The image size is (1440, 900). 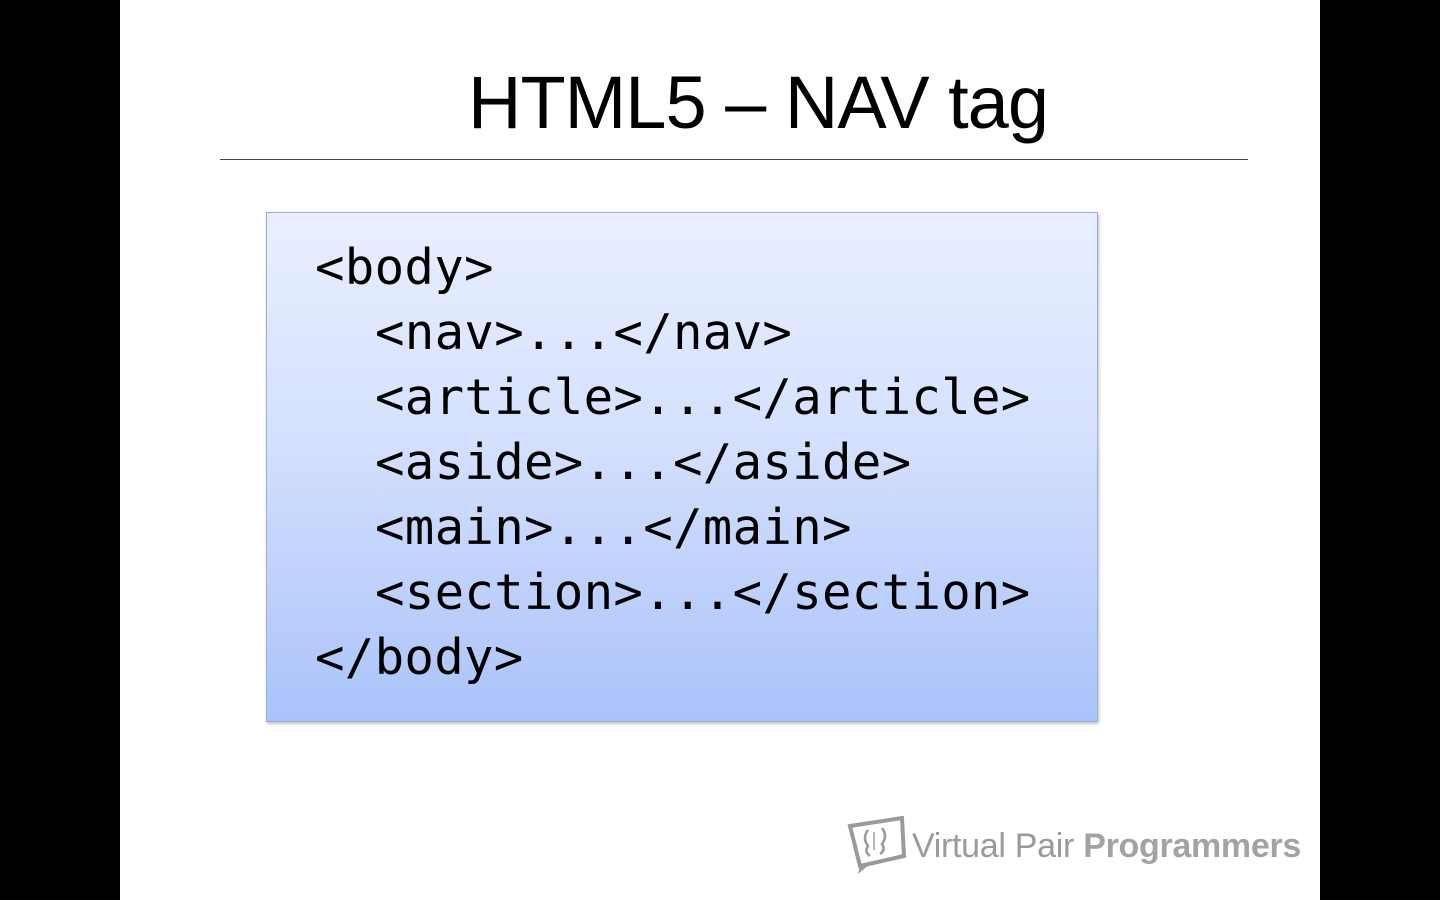 I want to click on code-line: <article>...</article>, so click(x=703, y=397).